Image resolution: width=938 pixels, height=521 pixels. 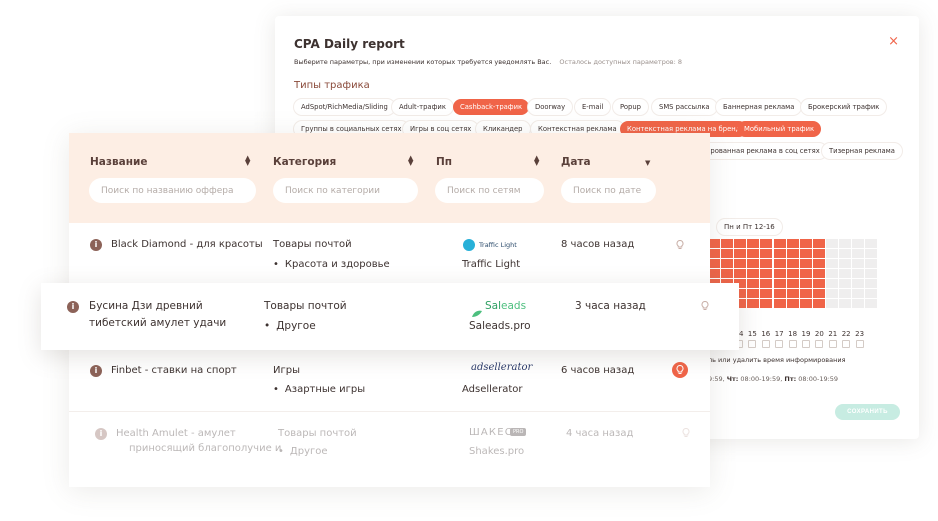 I want to click on traffic-chip: SMS рассылка, so click(x=684, y=107).